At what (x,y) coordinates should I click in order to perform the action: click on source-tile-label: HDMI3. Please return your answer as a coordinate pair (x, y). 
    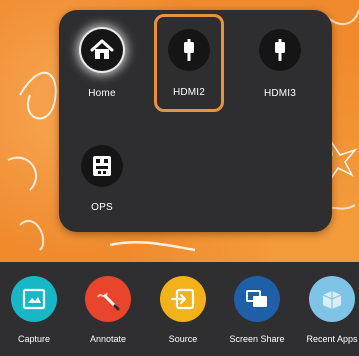
    Looking at the image, I should click on (280, 93).